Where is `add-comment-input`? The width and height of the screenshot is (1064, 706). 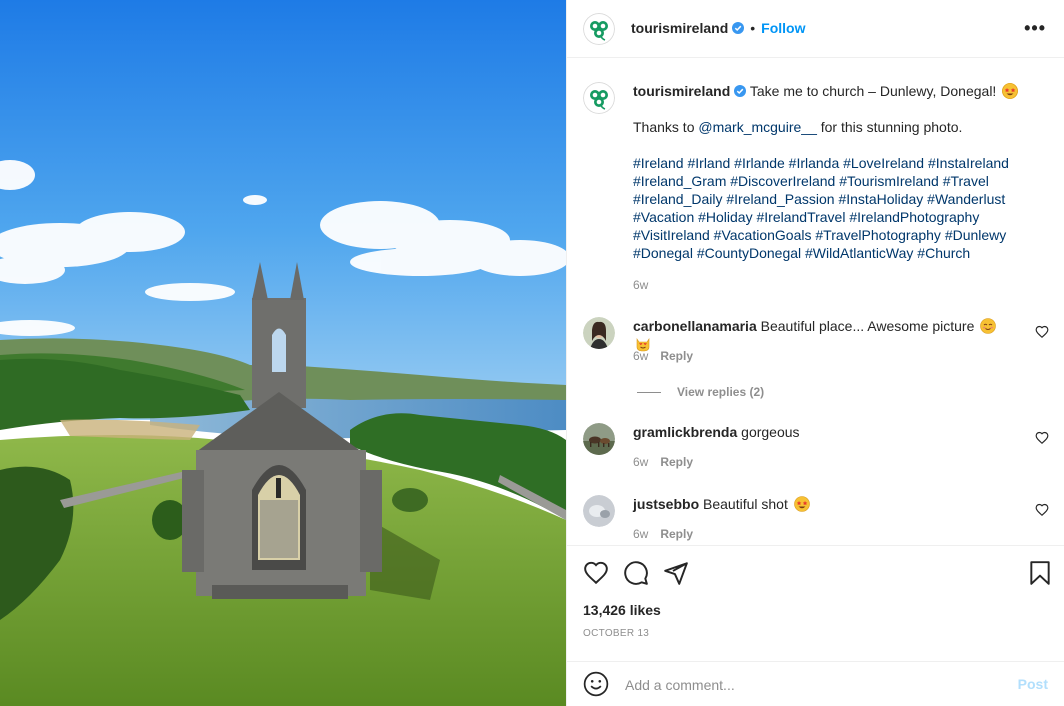
add-comment-input is located at coordinates (805, 685).